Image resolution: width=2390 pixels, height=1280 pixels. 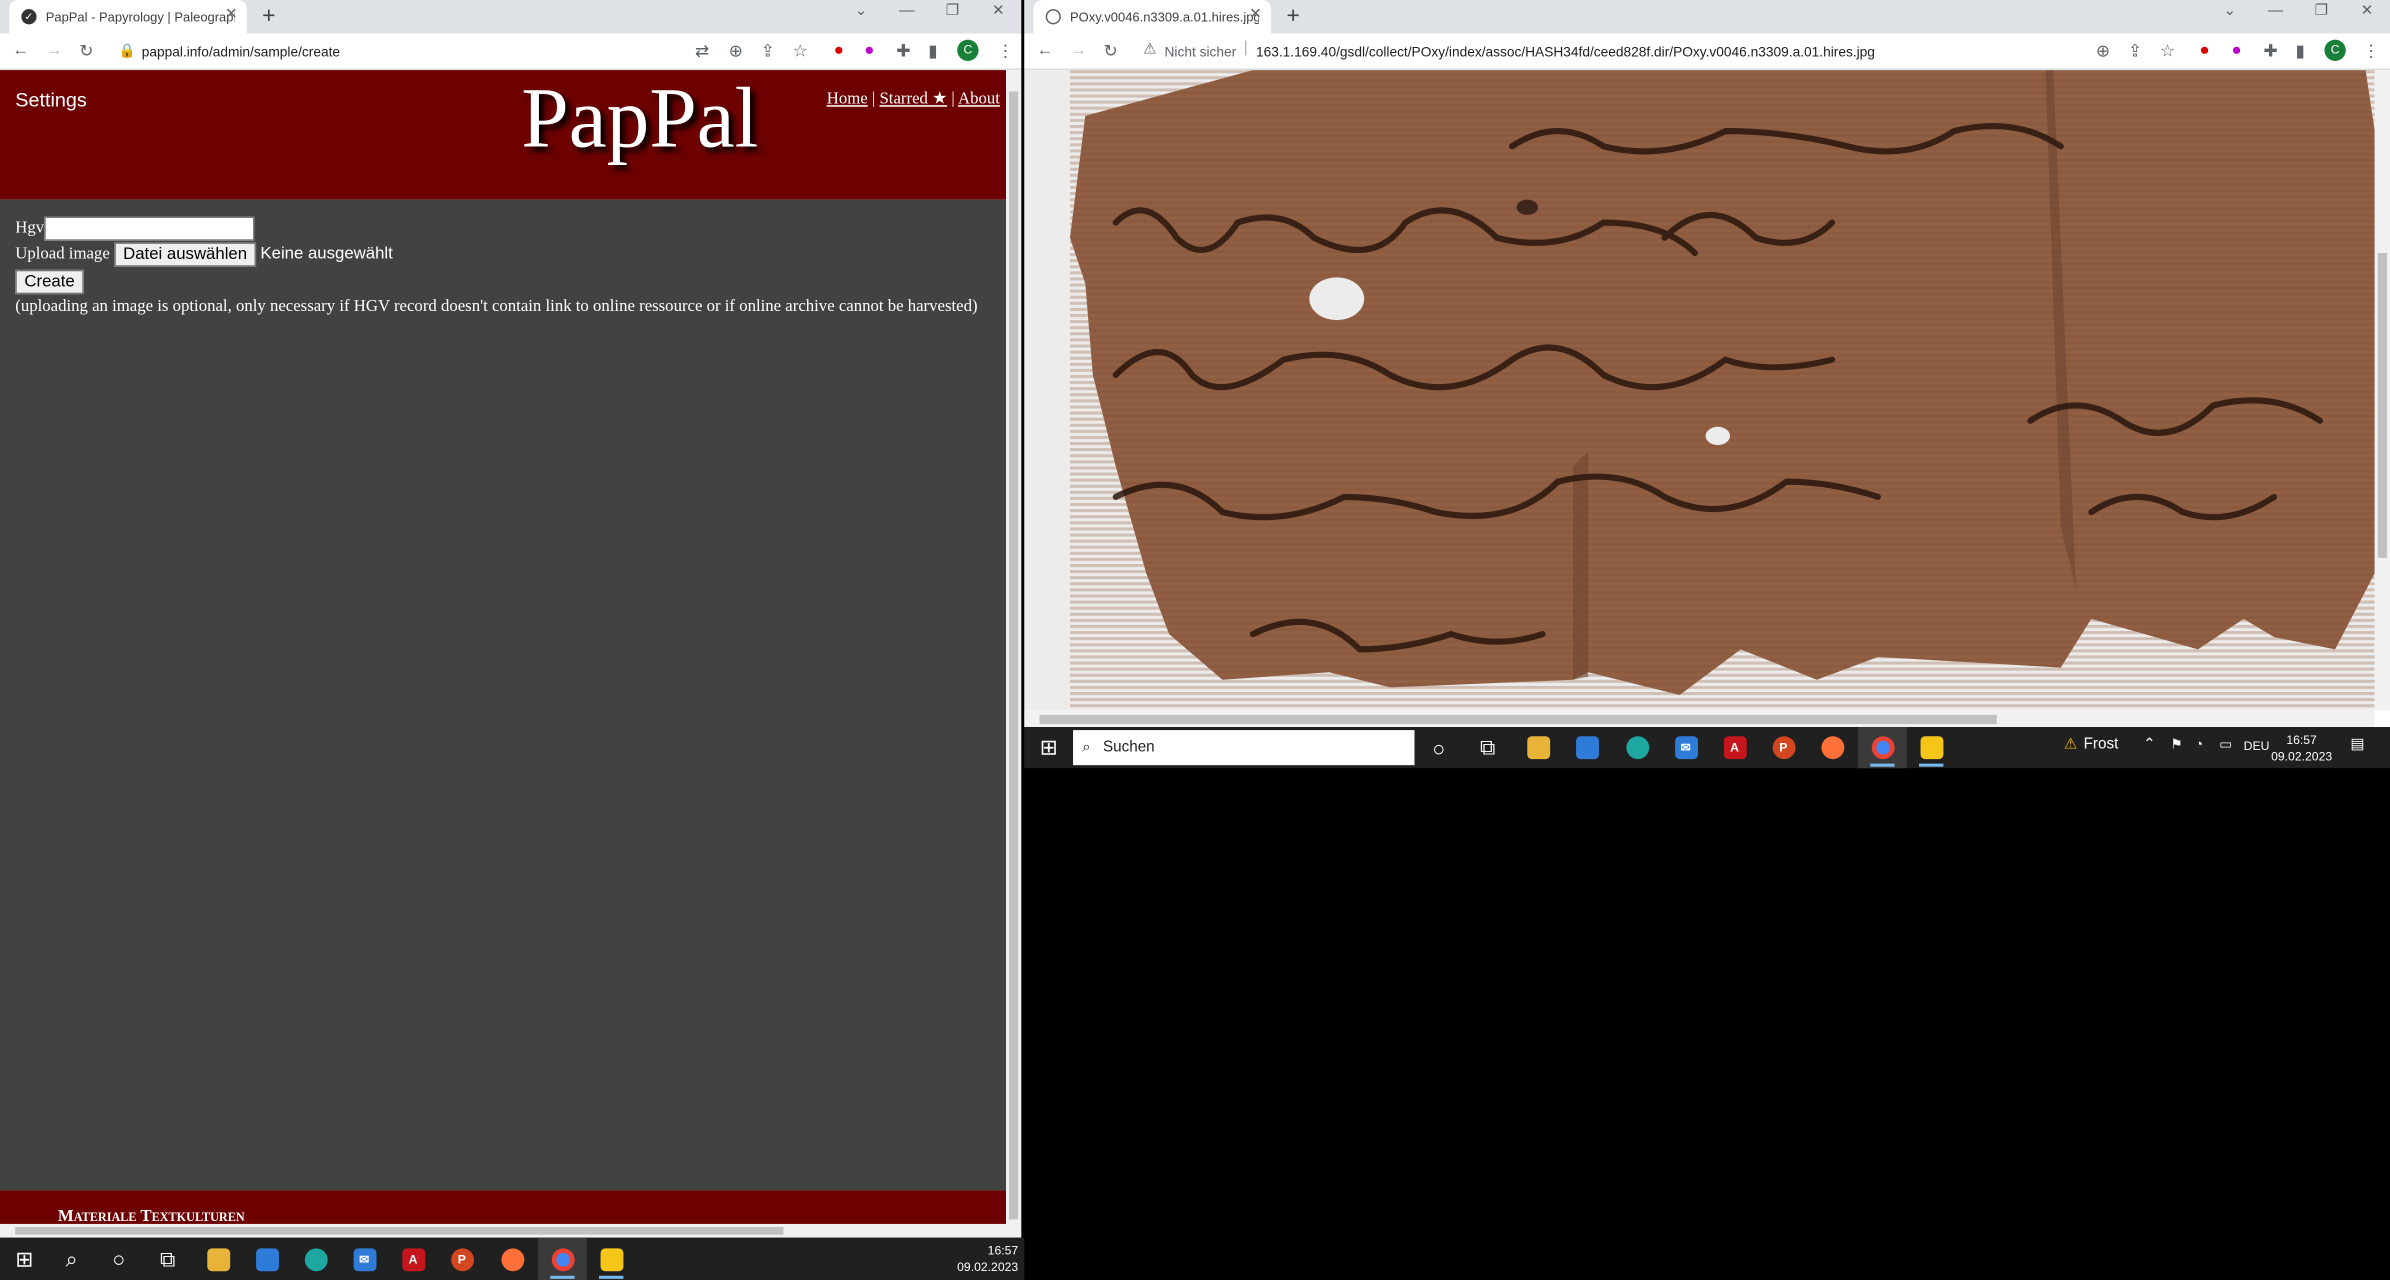 I want to click on wifi-icon: ◔, so click(x=2199, y=743).